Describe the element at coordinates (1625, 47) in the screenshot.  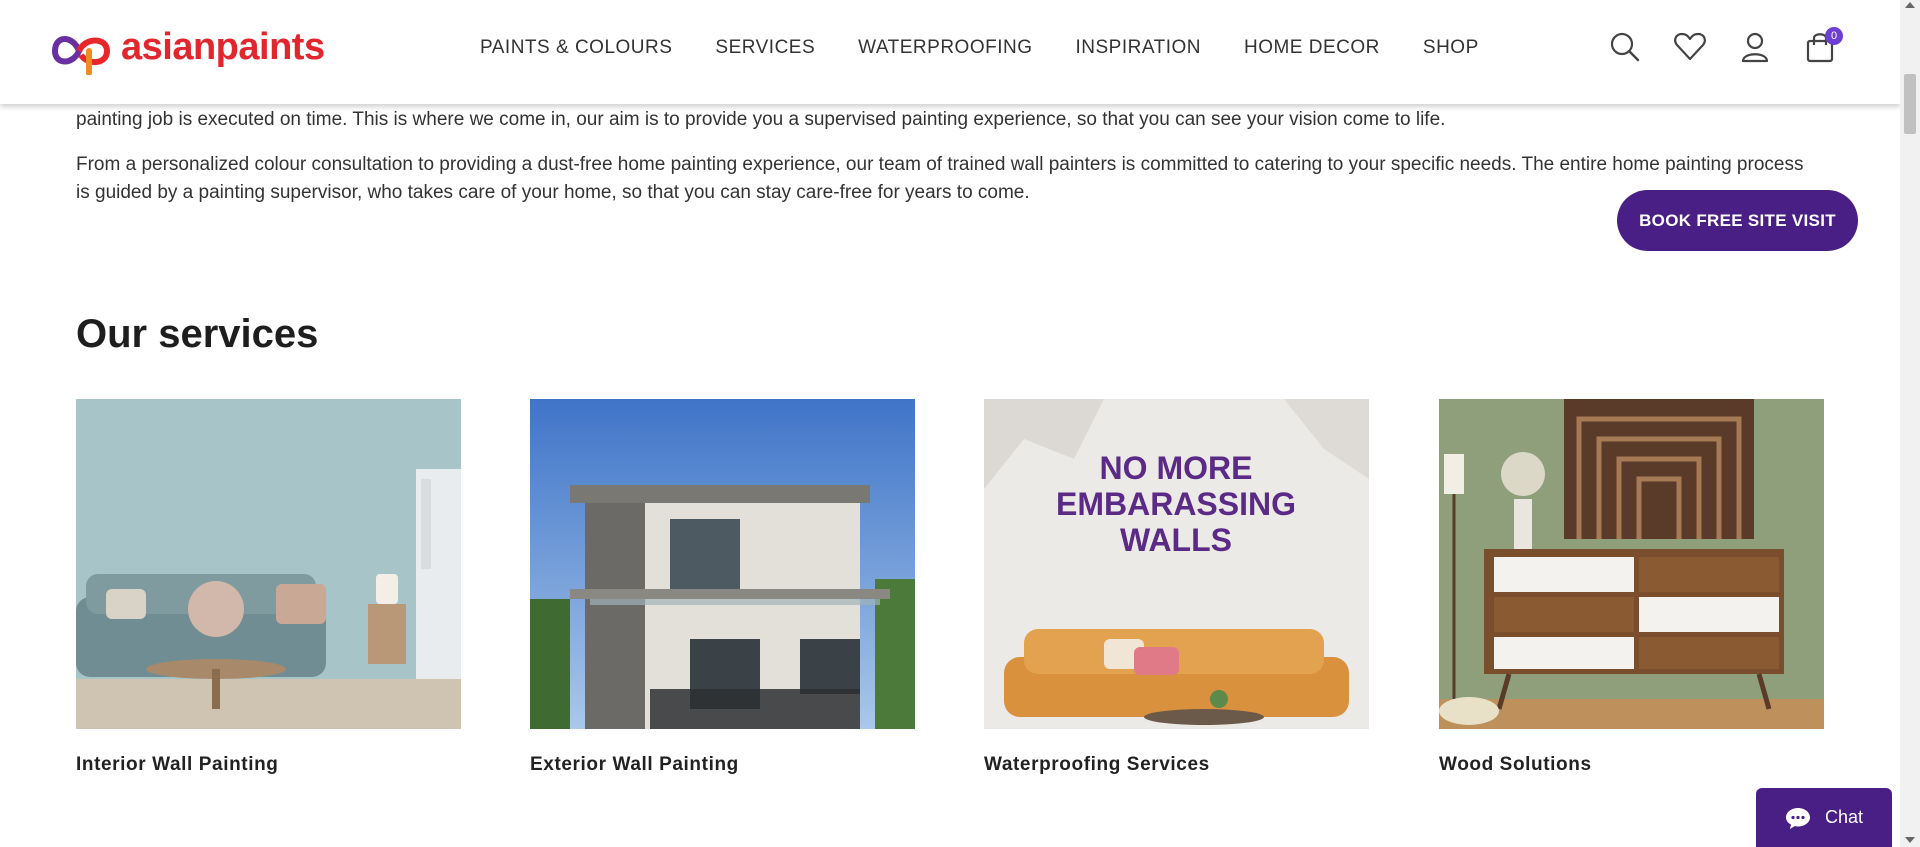
I see `search-icon` at that location.